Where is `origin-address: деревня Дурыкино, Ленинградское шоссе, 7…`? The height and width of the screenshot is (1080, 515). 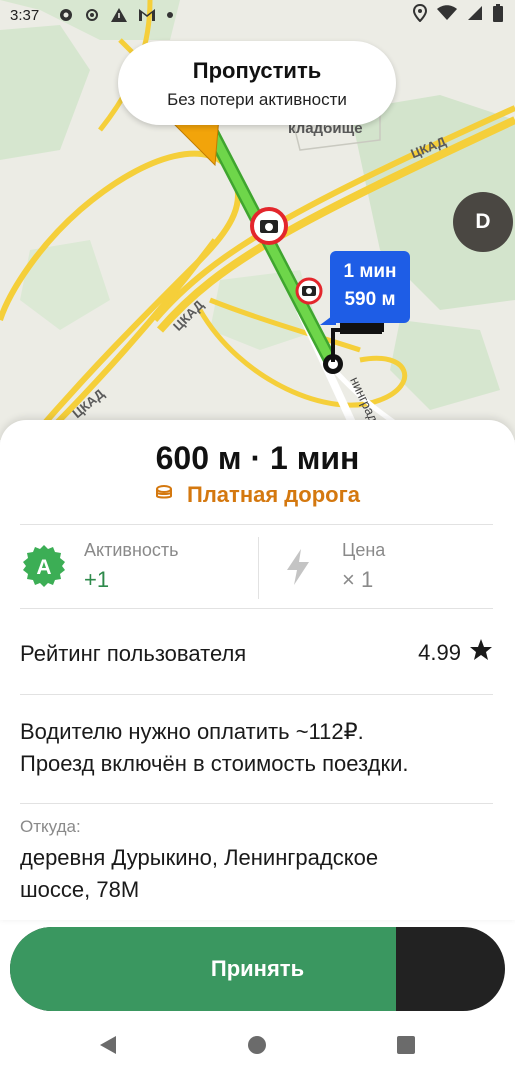
origin-address: деревня Дурыкино, Ленинградское шоссе, 7… is located at coordinates (255, 874).